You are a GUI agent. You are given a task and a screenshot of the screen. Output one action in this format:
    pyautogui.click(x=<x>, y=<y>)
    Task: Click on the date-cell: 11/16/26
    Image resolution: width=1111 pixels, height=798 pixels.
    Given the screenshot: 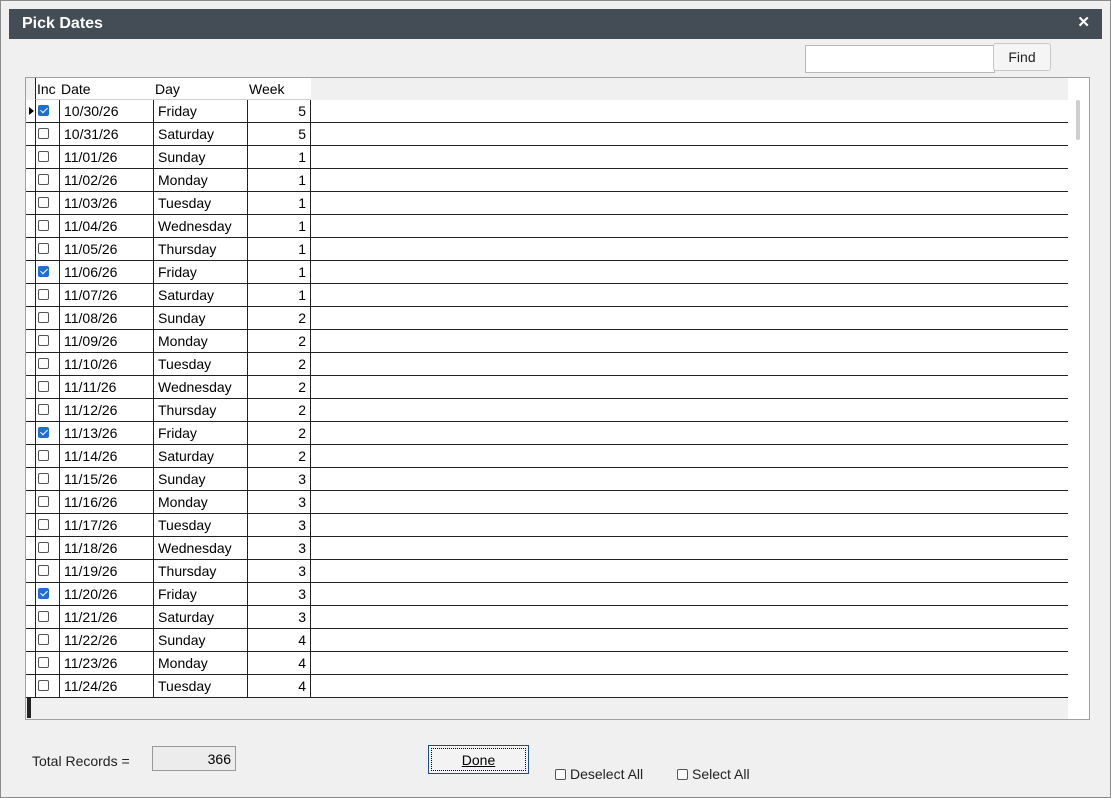 What is the action you would take?
    pyautogui.click(x=107, y=502)
    